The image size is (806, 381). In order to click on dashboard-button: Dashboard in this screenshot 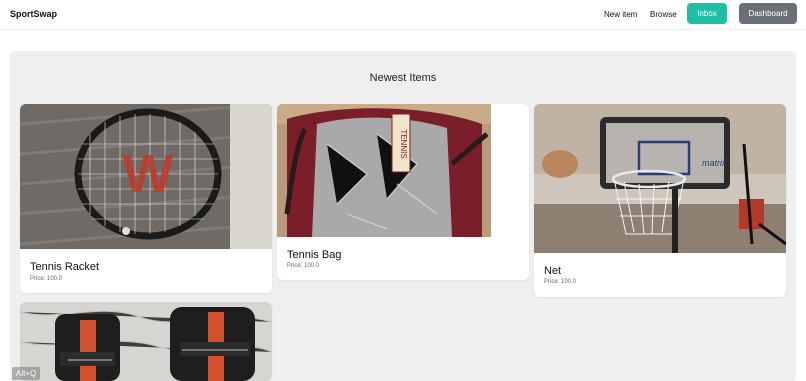, I will do `click(768, 13)`.